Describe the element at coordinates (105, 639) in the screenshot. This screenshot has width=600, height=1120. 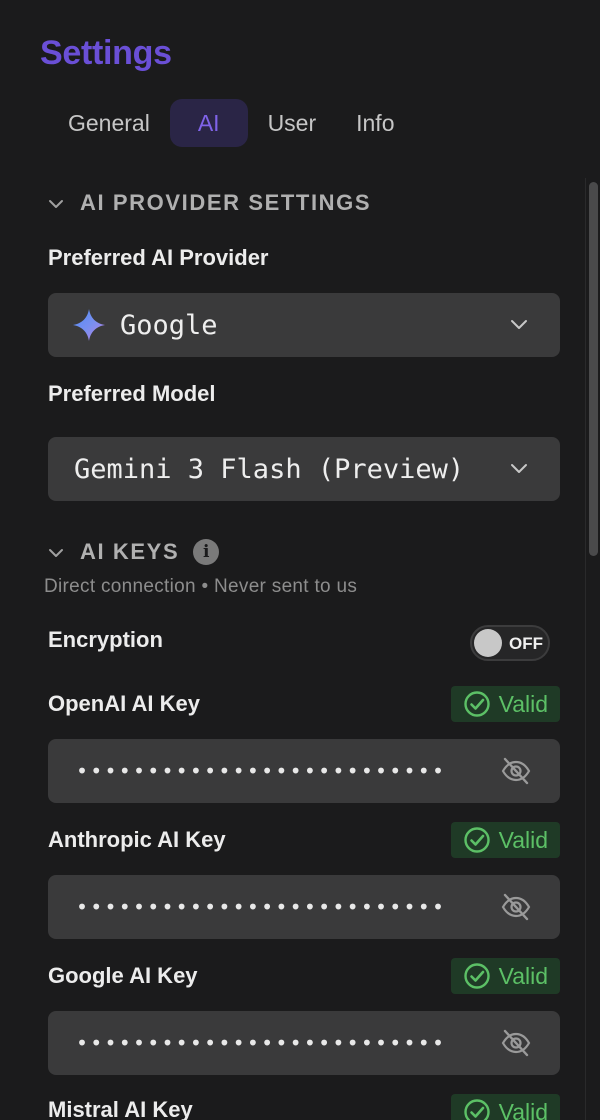
I see `encryption-label: Encryption` at that location.